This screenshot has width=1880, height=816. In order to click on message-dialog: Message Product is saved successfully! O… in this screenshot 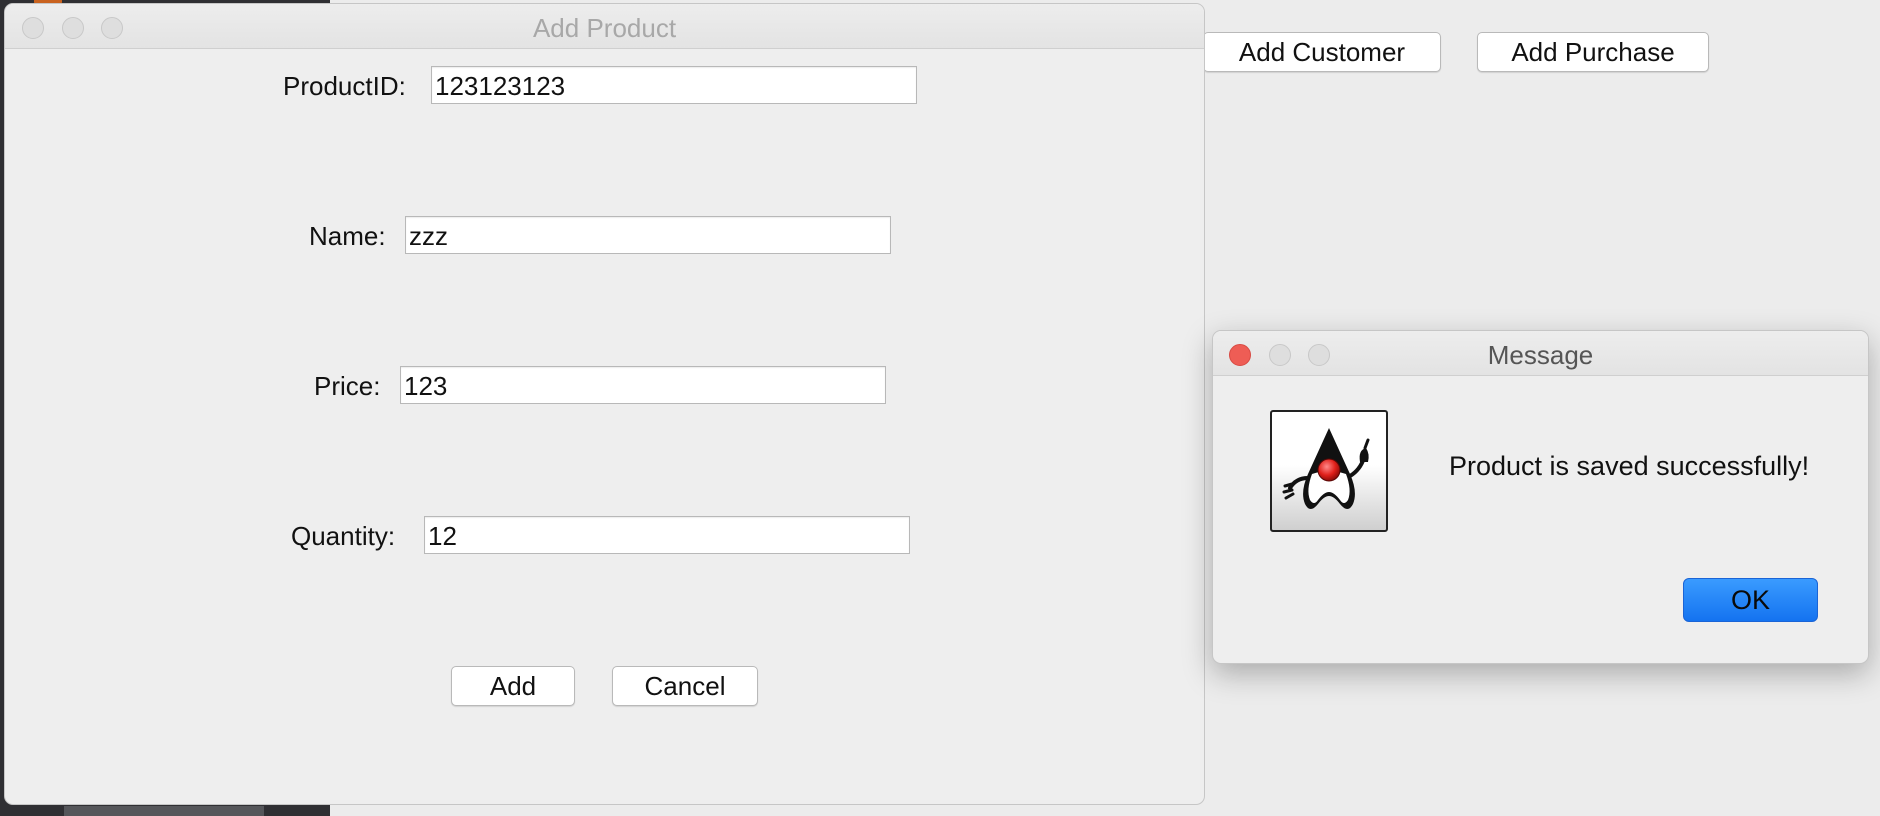, I will do `click(1540, 497)`.